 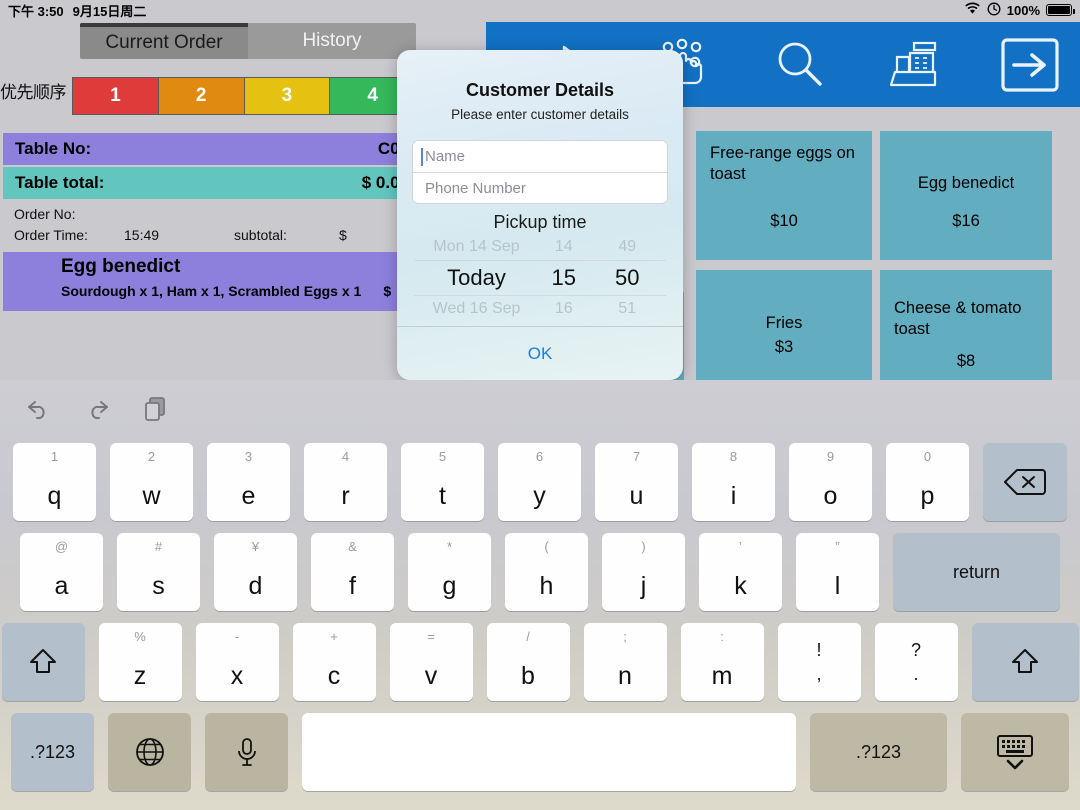 I want to click on key-f-secondary: &, so click(x=352, y=546).